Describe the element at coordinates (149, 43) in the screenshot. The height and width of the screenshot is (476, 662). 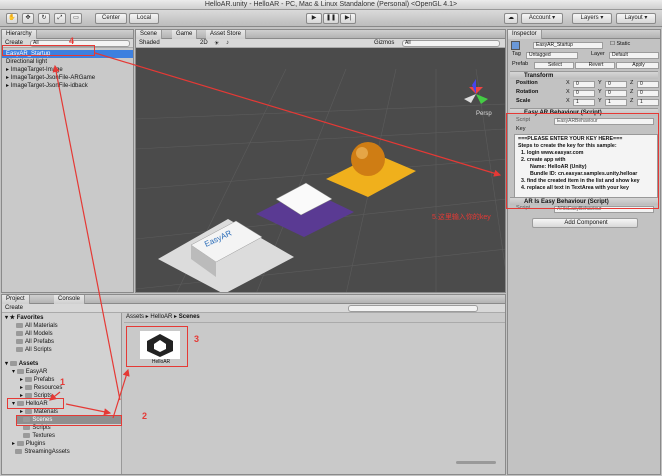
I see `shading-mode-dropdown: Shaded` at that location.